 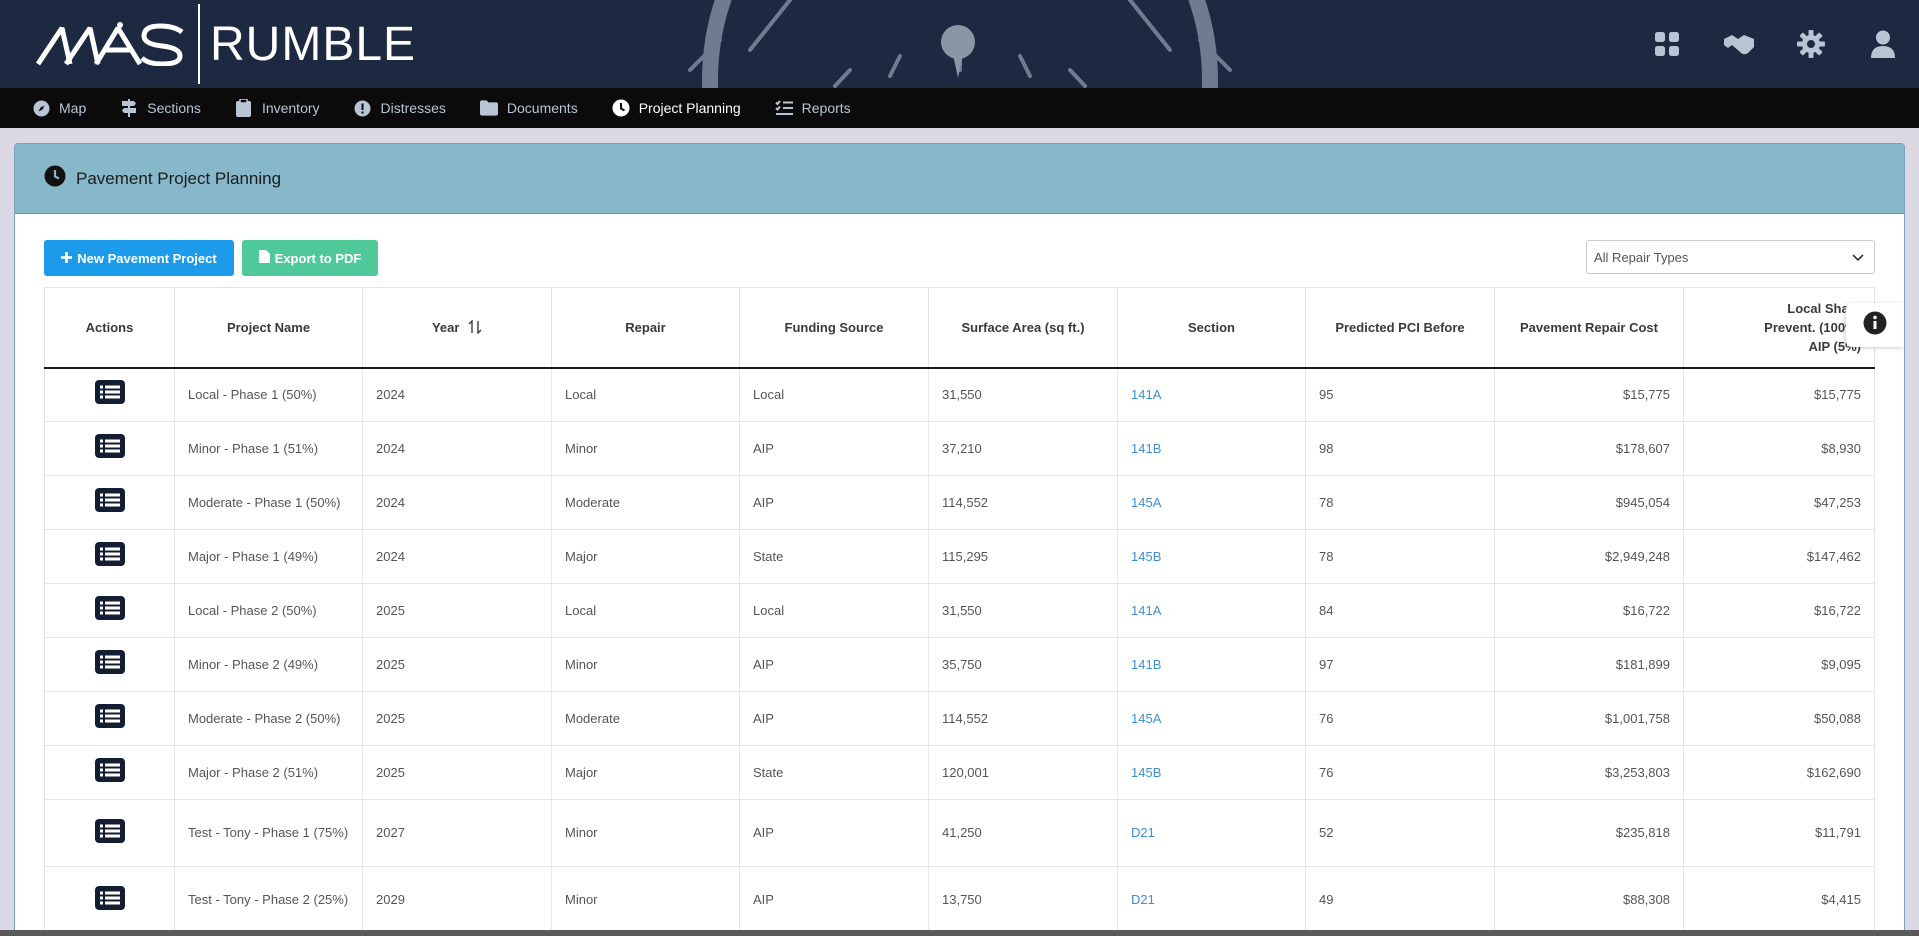 I want to click on cost-cell: $178,607, so click(x=1589, y=448).